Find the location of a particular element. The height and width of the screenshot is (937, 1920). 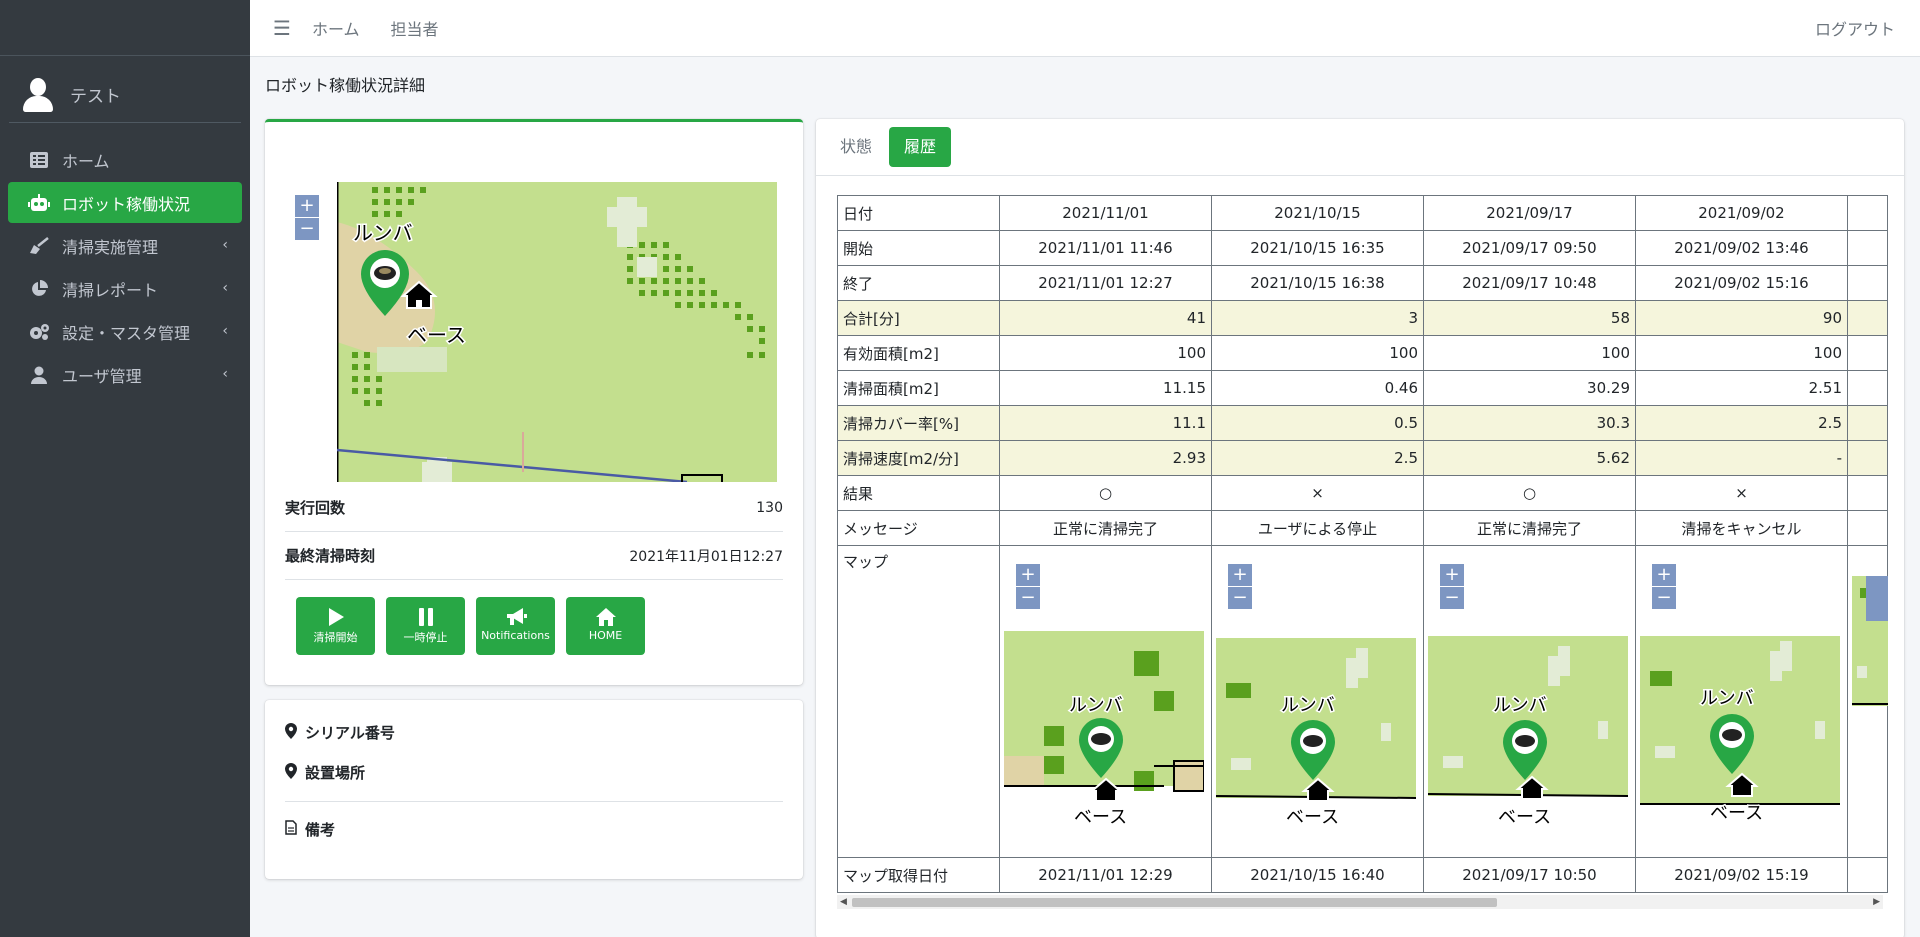

map-cell: + − ルンバ ベース is located at coordinates (1529, 701).